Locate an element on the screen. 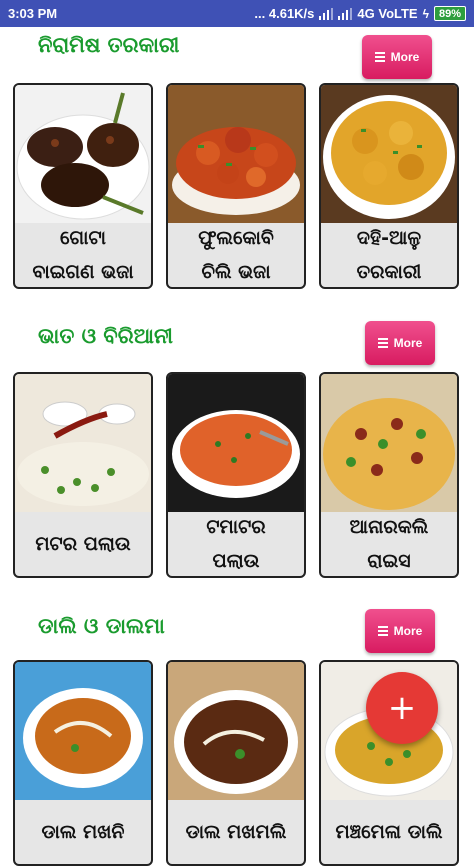 This screenshot has height=866, width=474. status-bar: 3:03 PM ... 4.61K/s 4G VoLTE ϟ 89% is located at coordinates (237, 13).